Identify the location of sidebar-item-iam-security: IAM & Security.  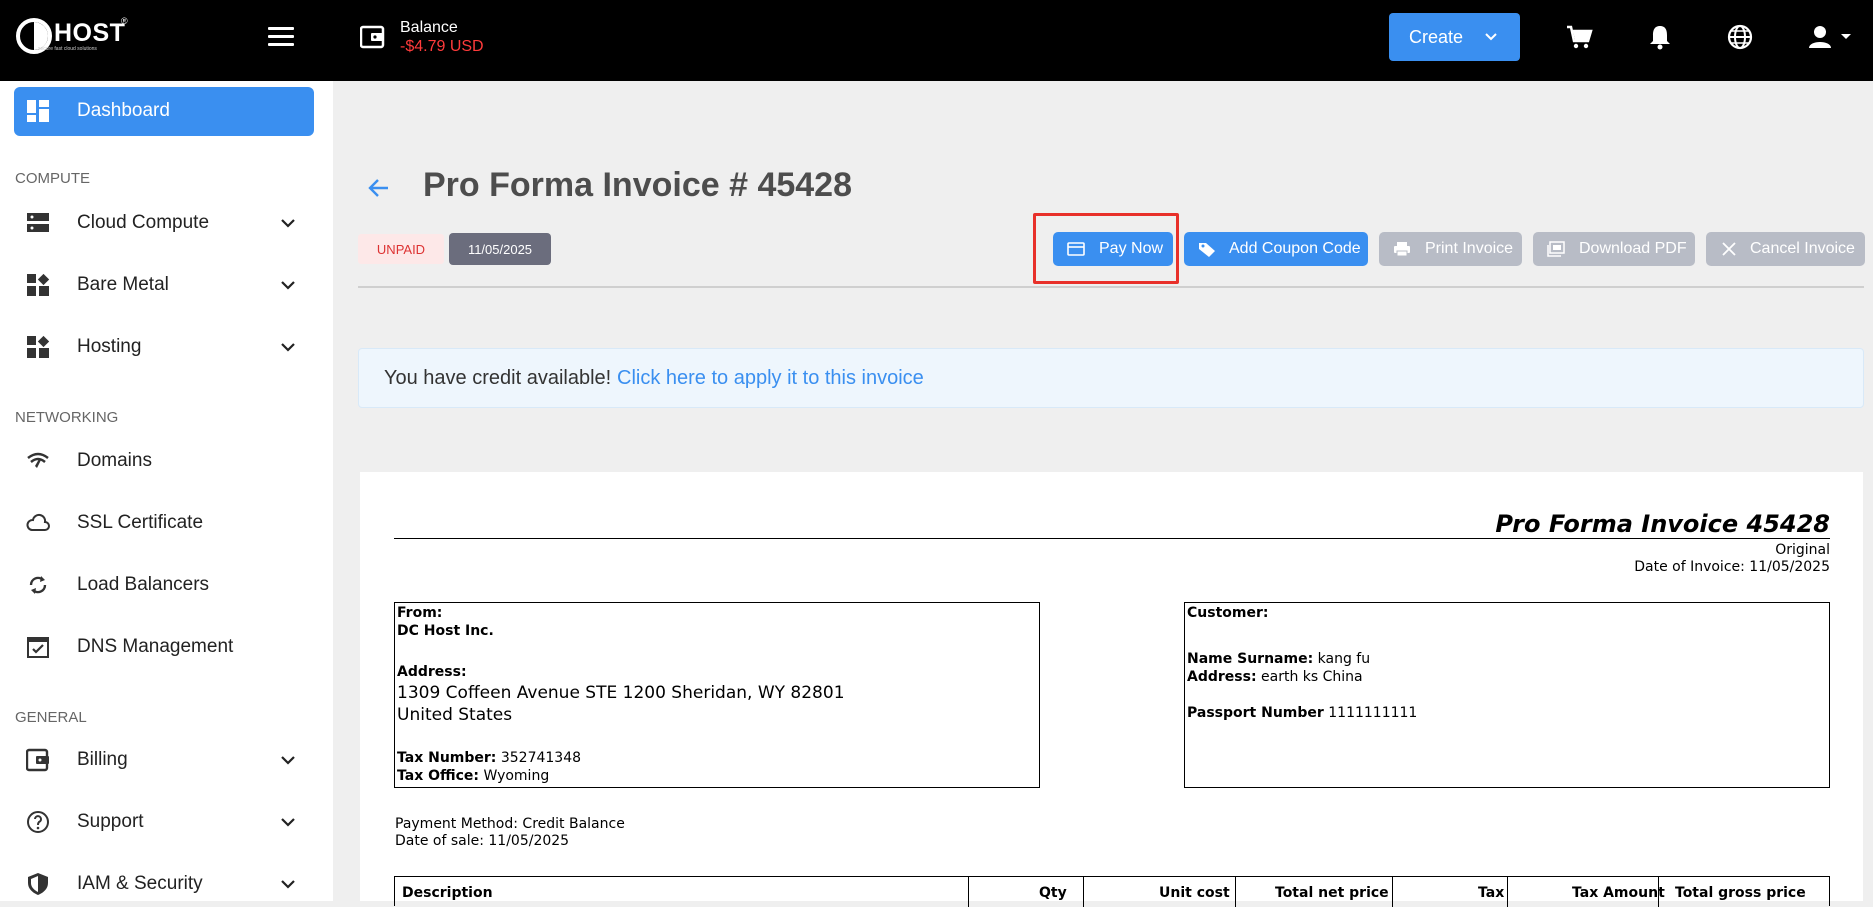
(166, 884).